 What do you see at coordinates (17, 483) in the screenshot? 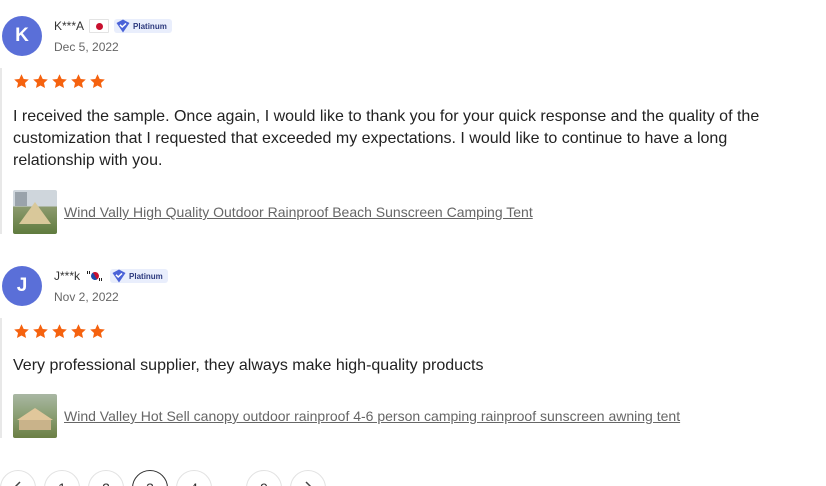
I see `chevron-left-icon` at bounding box center [17, 483].